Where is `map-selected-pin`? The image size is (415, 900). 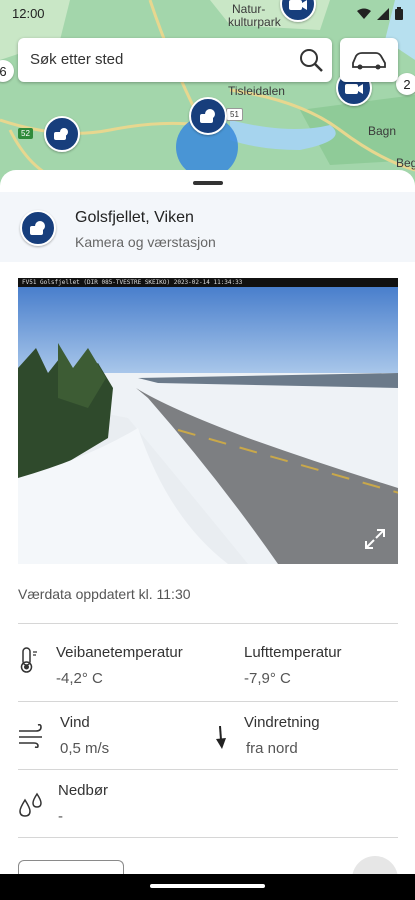
map-selected-pin is located at coordinates (208, 116).